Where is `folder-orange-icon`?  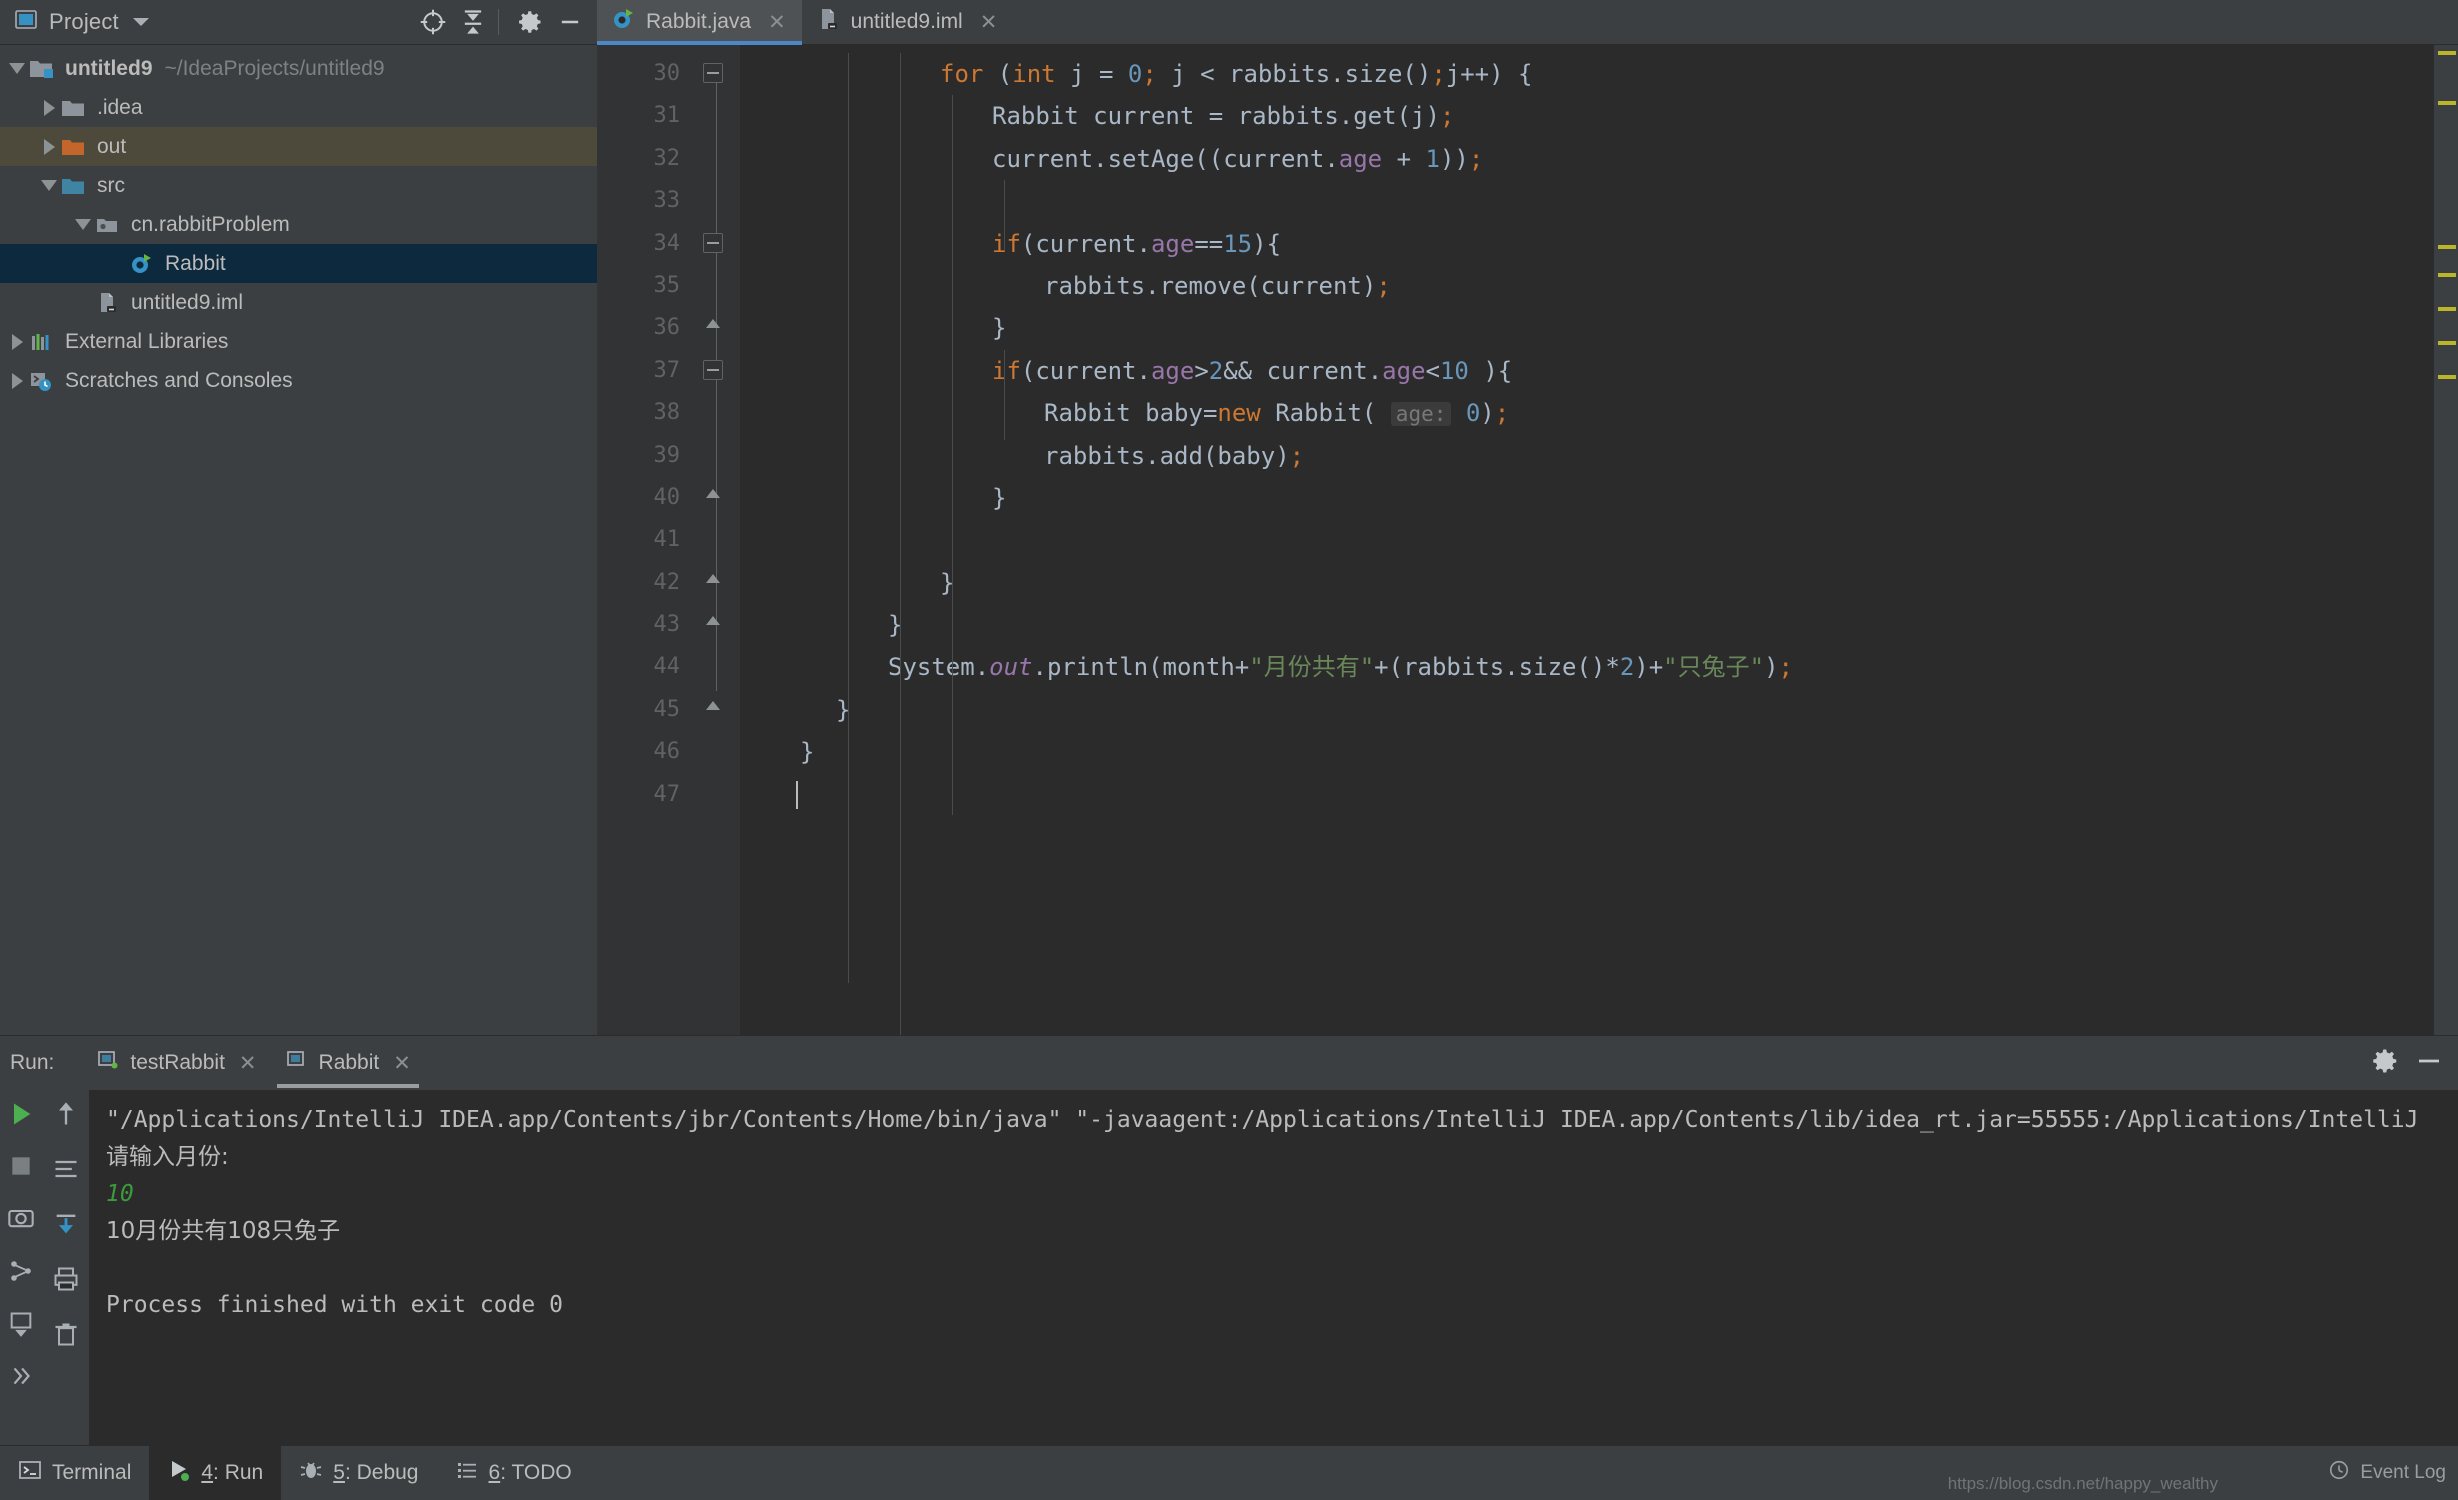
folder-orange-icon is located at coordinates (74, 147).